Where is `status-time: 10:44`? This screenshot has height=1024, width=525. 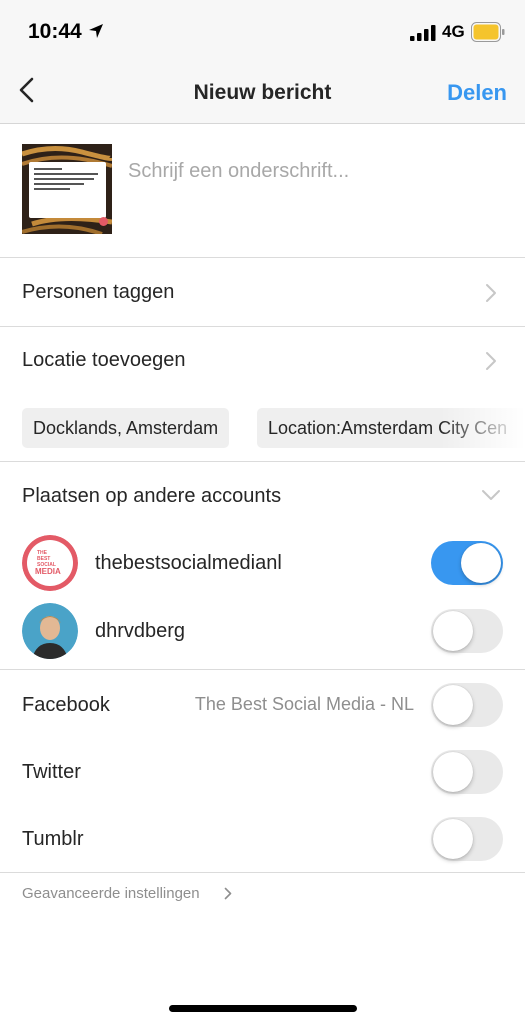 status-time: 10:44 is located at coordinates (55, 31).